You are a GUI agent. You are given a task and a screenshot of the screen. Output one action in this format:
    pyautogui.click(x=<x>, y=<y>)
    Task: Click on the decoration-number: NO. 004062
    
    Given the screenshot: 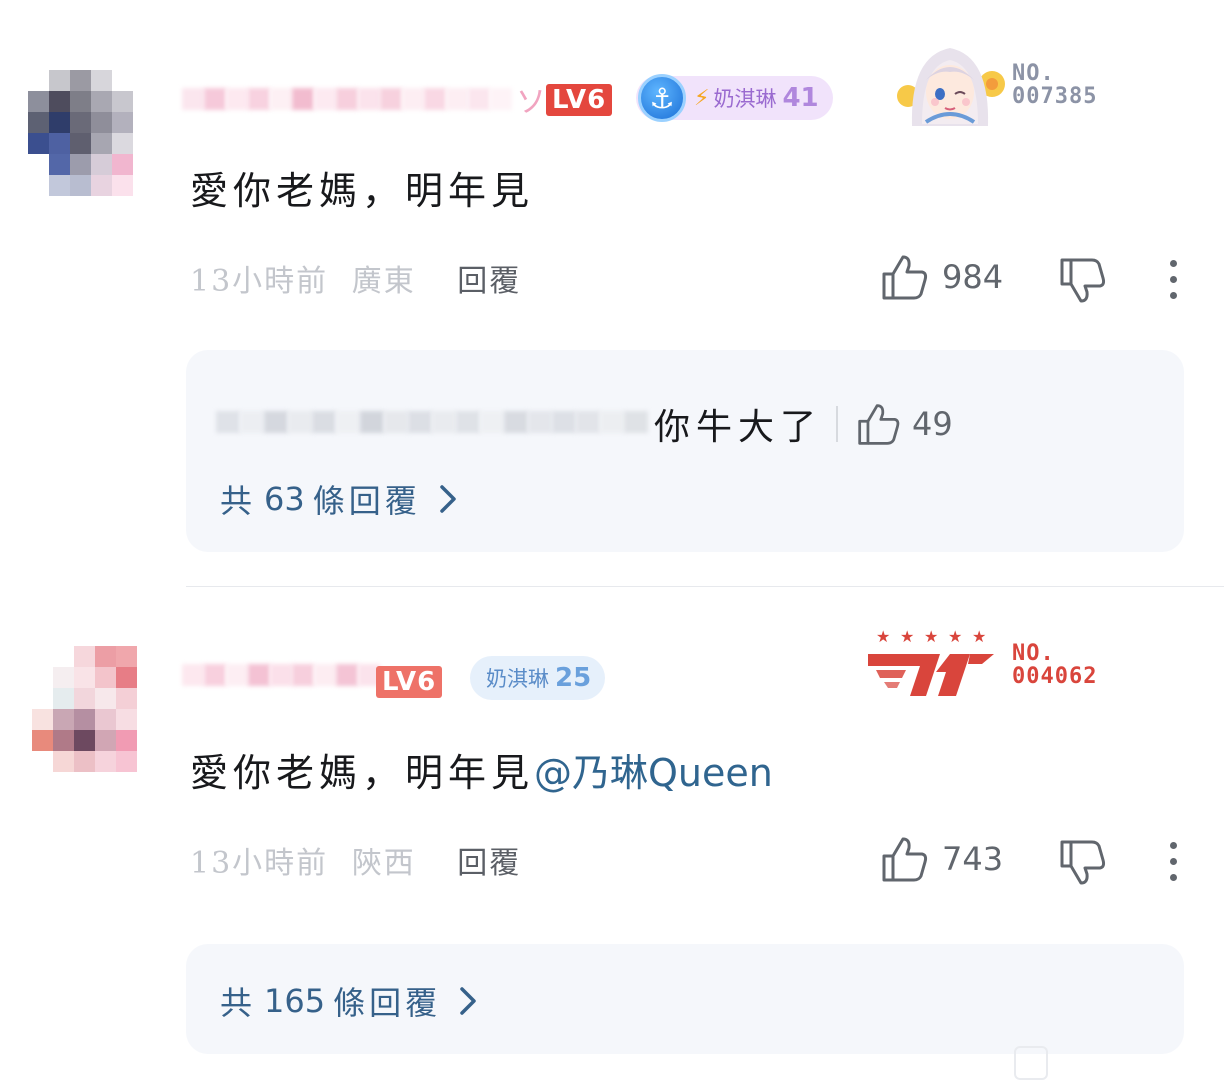 What is the action you would take?
    pyautogui.click(x=1055, y=665)
    